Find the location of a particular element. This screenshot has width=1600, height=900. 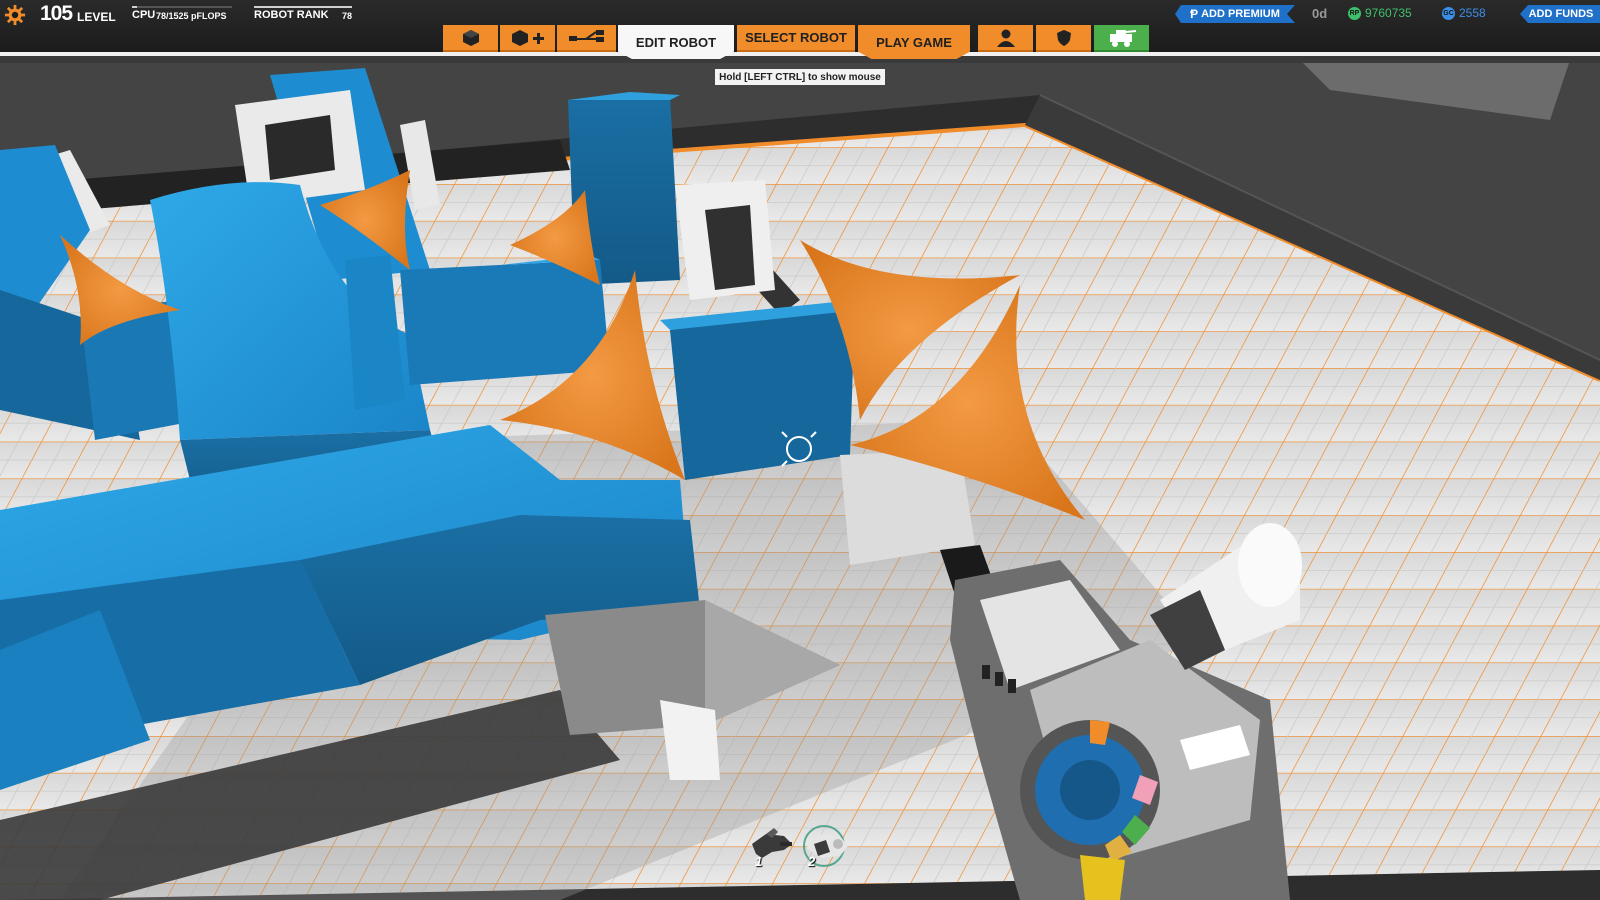

cpu-bar-fill is located at coordinates (135, 7).